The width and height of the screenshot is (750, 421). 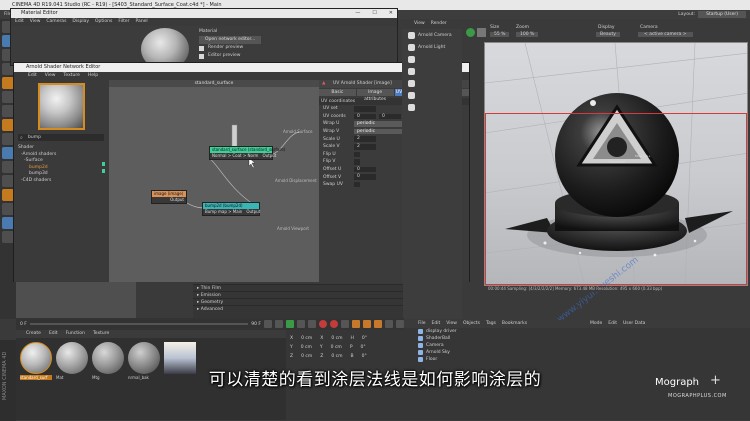 I want to click on autokey-icon, so click(x=334, y=324).